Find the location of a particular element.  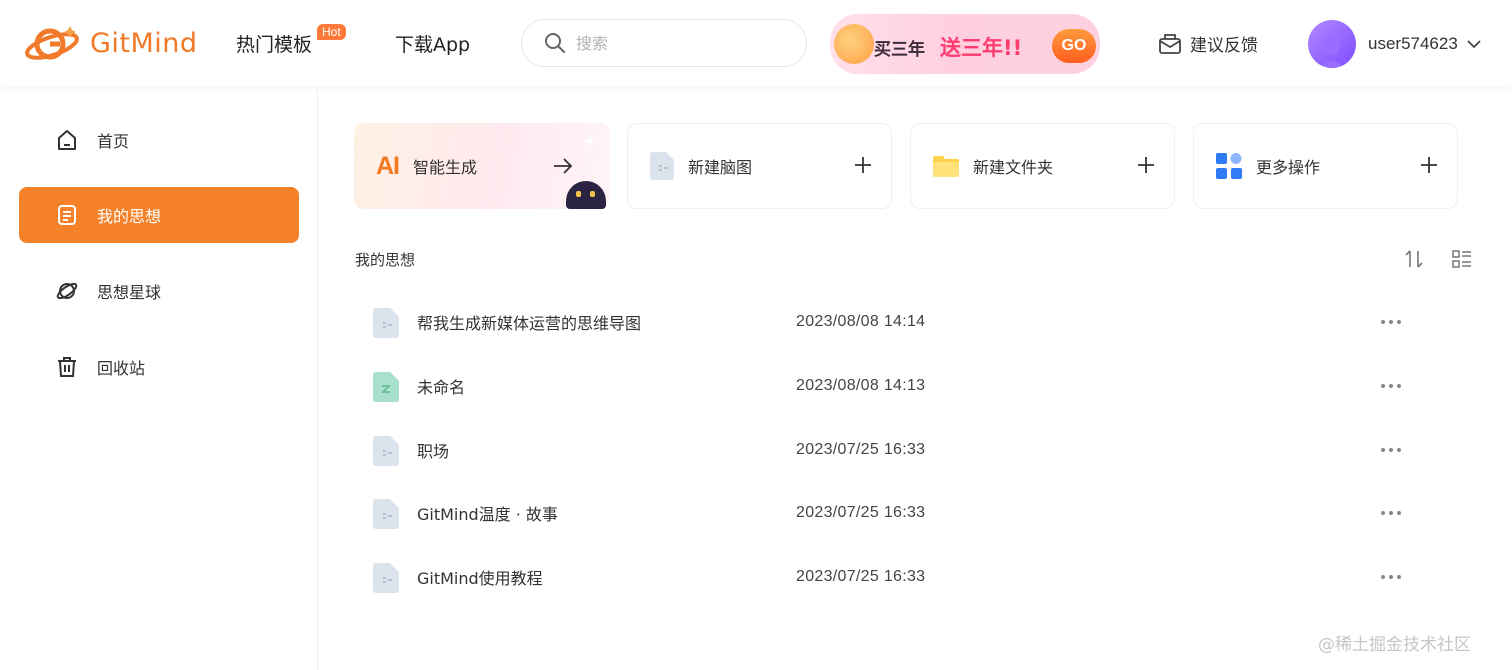

more-actions-card: 更多操作 is located at coordinates (1325, 166).